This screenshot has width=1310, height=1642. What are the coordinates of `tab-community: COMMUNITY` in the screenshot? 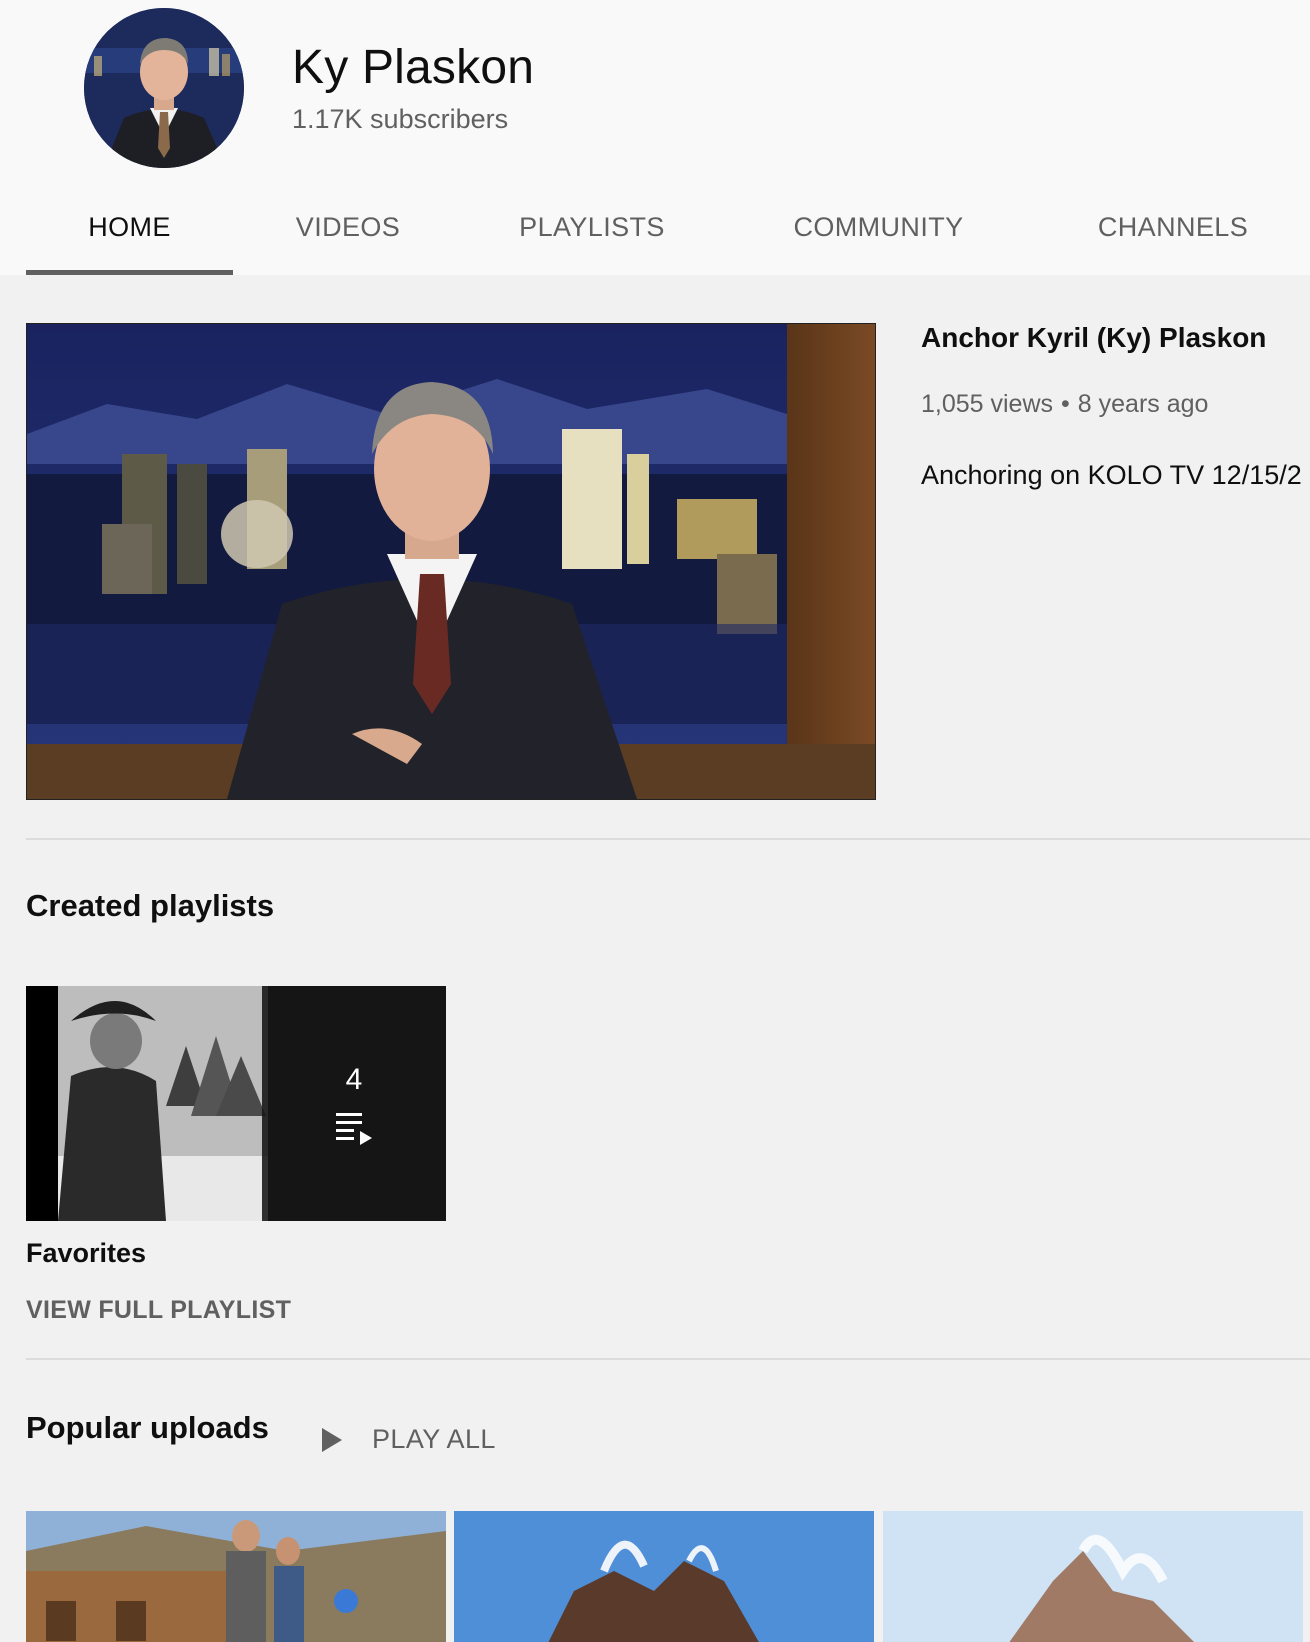 It's located at (878, 232).